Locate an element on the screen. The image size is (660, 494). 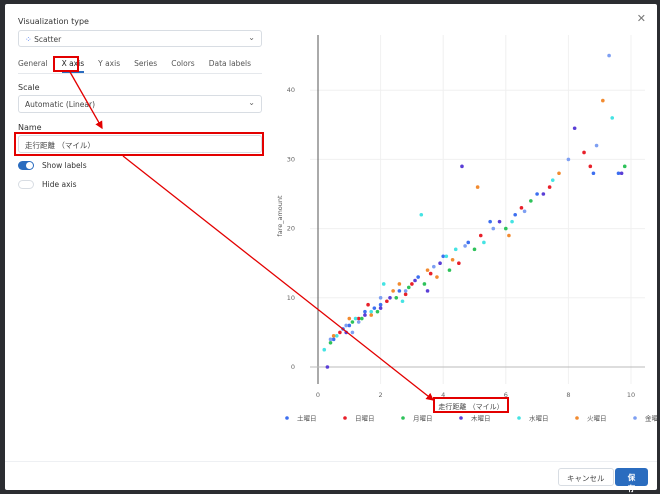
tab-series: Series is located at coordinates (145, 66).